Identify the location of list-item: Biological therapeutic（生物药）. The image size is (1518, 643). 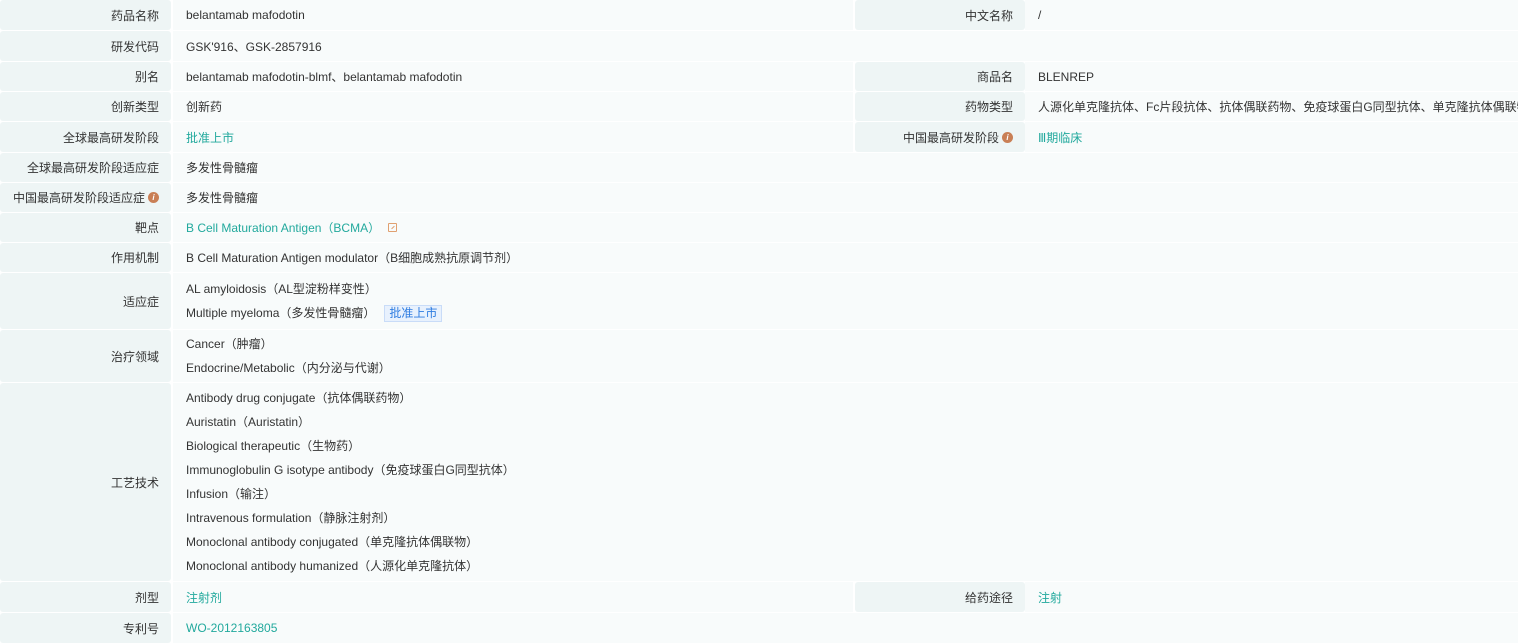
(273, 446).